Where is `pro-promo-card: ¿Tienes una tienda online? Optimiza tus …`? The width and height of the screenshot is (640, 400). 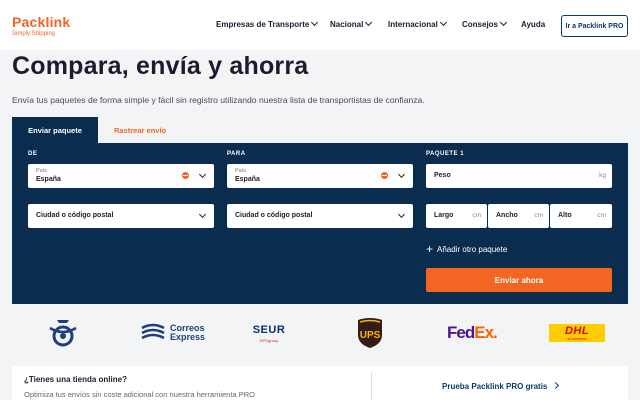 pro-promo-card: ¿Tienes una tienda online? Optimiza tus … is located at coordinates (320, 383).